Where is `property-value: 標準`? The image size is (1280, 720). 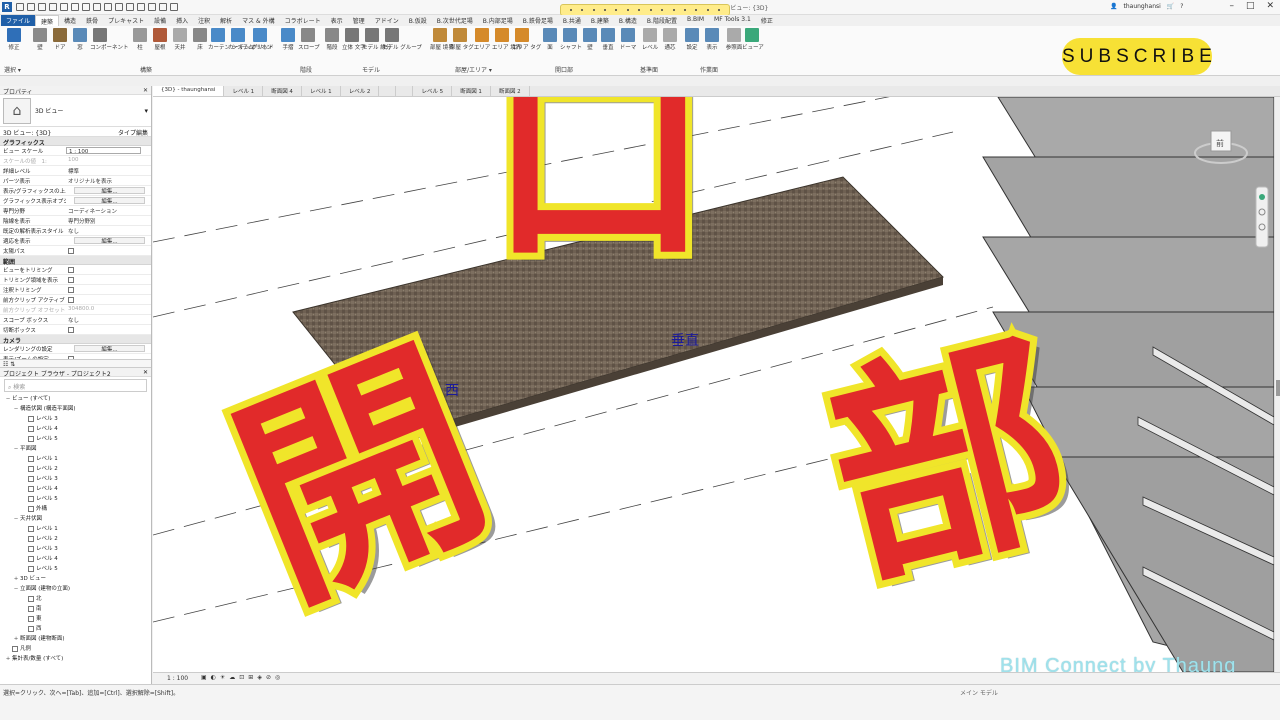 property-value: 標準 is located at coordinates (108, 170).